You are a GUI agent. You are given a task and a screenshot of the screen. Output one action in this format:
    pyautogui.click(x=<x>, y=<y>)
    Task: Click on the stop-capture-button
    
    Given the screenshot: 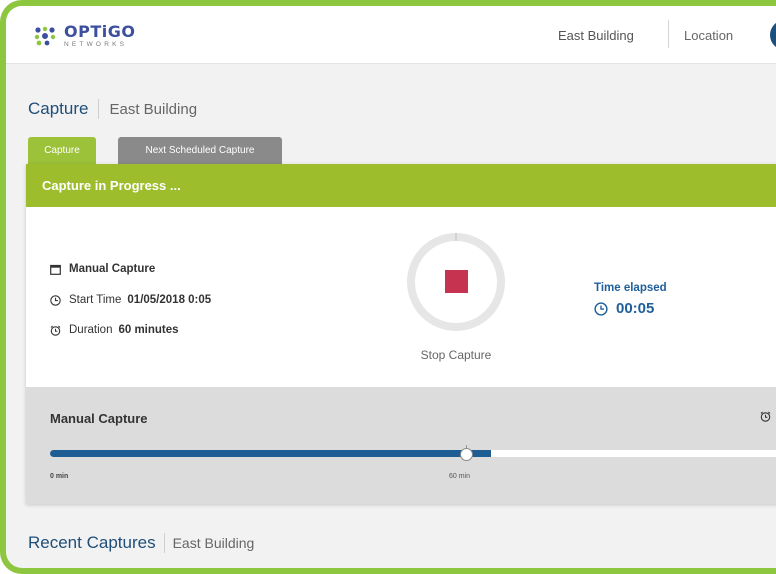 What is the action you would take?
    pyautogui.click(x=456, y=282)
    